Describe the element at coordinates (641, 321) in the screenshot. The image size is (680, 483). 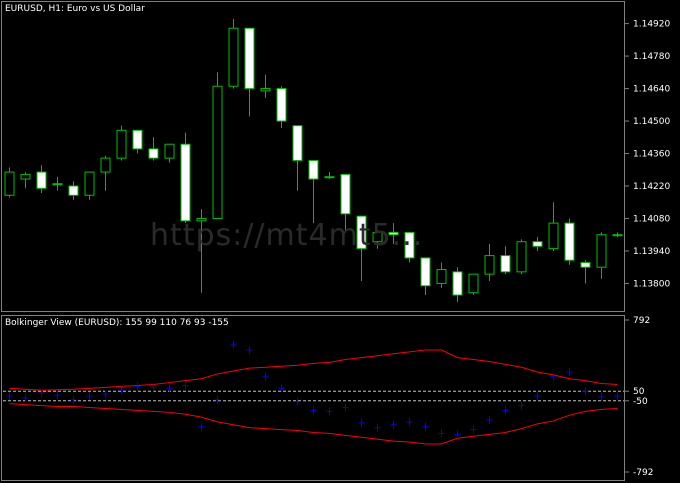
I see `indicator-tick-label: 792` at that location.